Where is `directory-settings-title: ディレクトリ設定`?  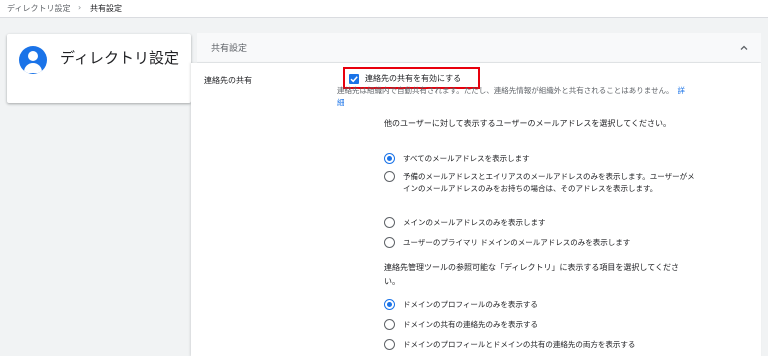 directory-settings-title: ディレクトリ設定 is located at coordinates (119, 58).